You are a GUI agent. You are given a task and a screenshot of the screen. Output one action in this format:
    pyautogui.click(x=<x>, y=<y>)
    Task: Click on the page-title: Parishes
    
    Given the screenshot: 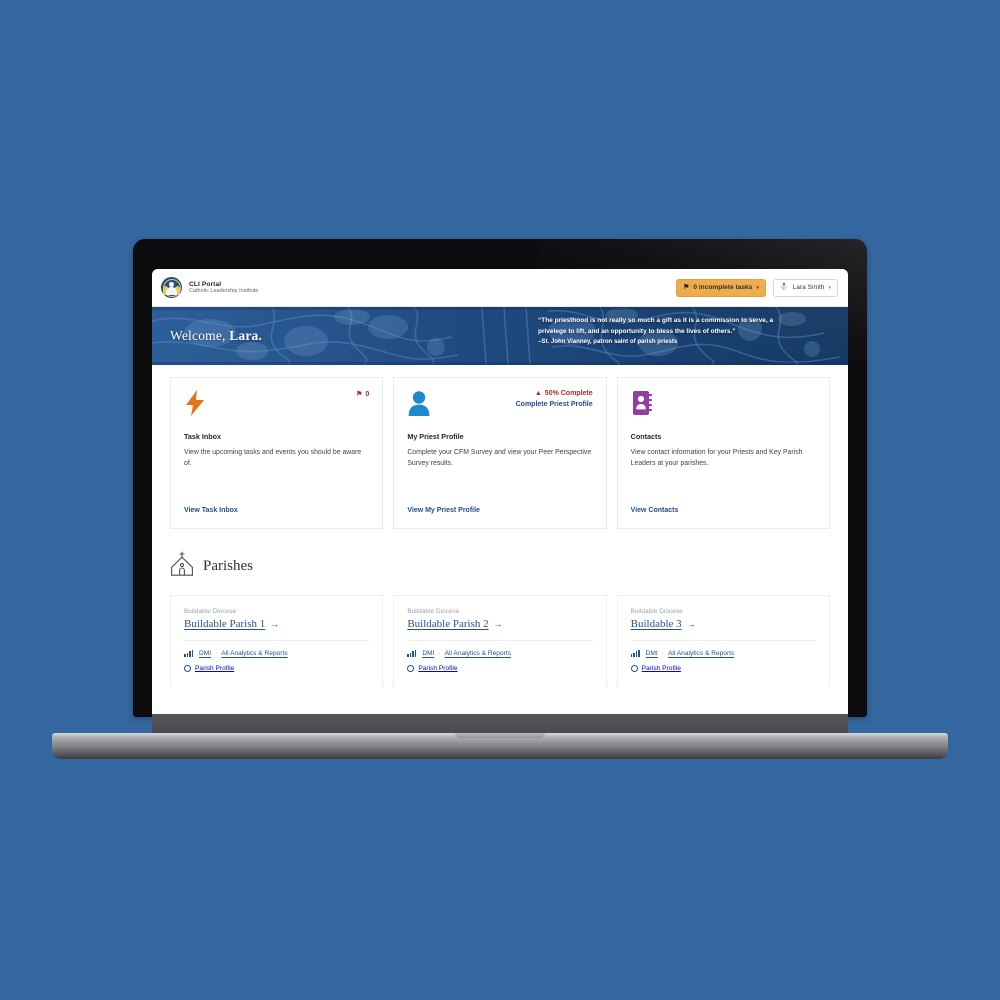 What is the action you would take?
    pyautogui.click(x=228, y=565)
    